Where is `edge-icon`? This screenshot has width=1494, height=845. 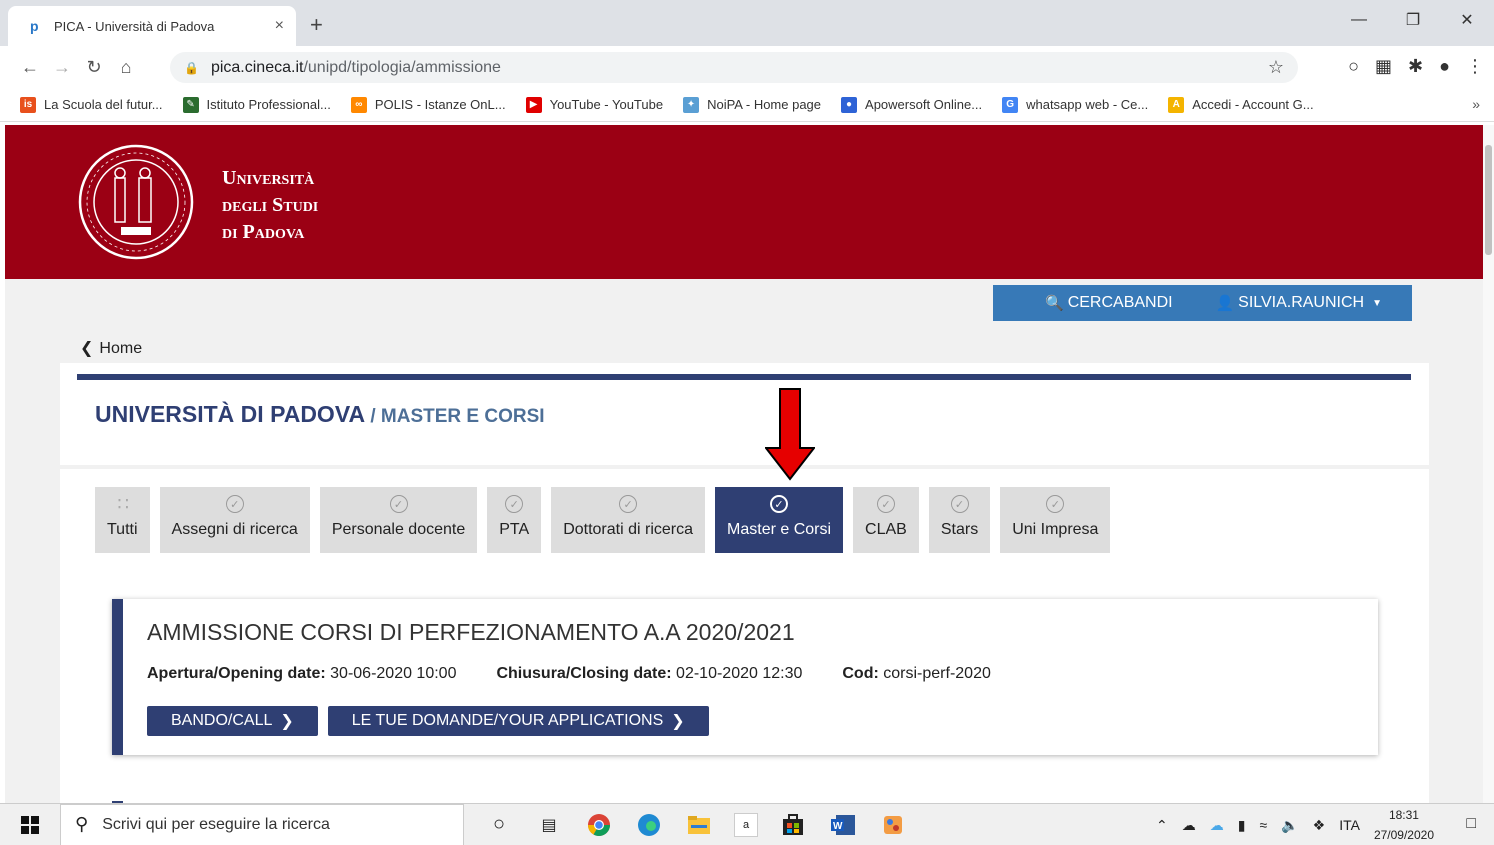 edge-icon is located at coordinates (649, 825).